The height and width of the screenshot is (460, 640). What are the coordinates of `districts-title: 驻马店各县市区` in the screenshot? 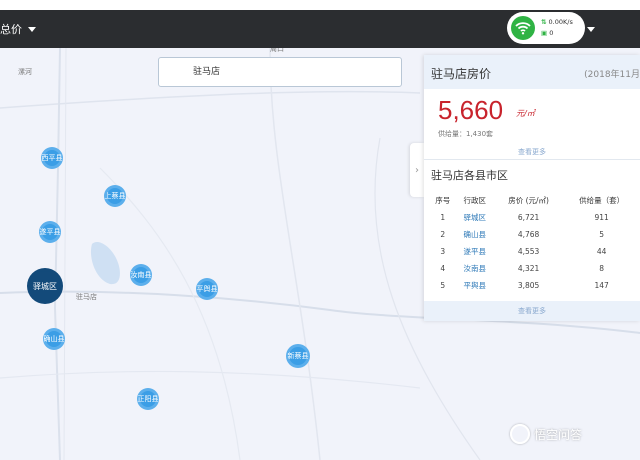 It's located at (469, 175).